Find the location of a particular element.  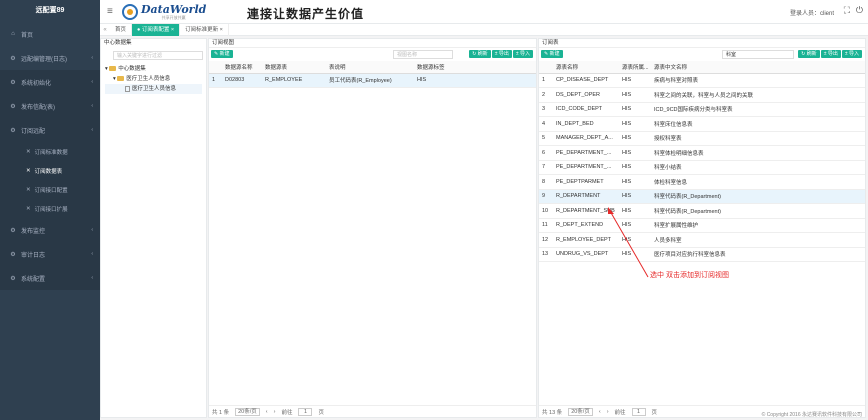

table-row: 13 UNDRUG_VS_DEPT HIS 医疗项目对应执行科室信息表 is located at coordinates (702, 254).